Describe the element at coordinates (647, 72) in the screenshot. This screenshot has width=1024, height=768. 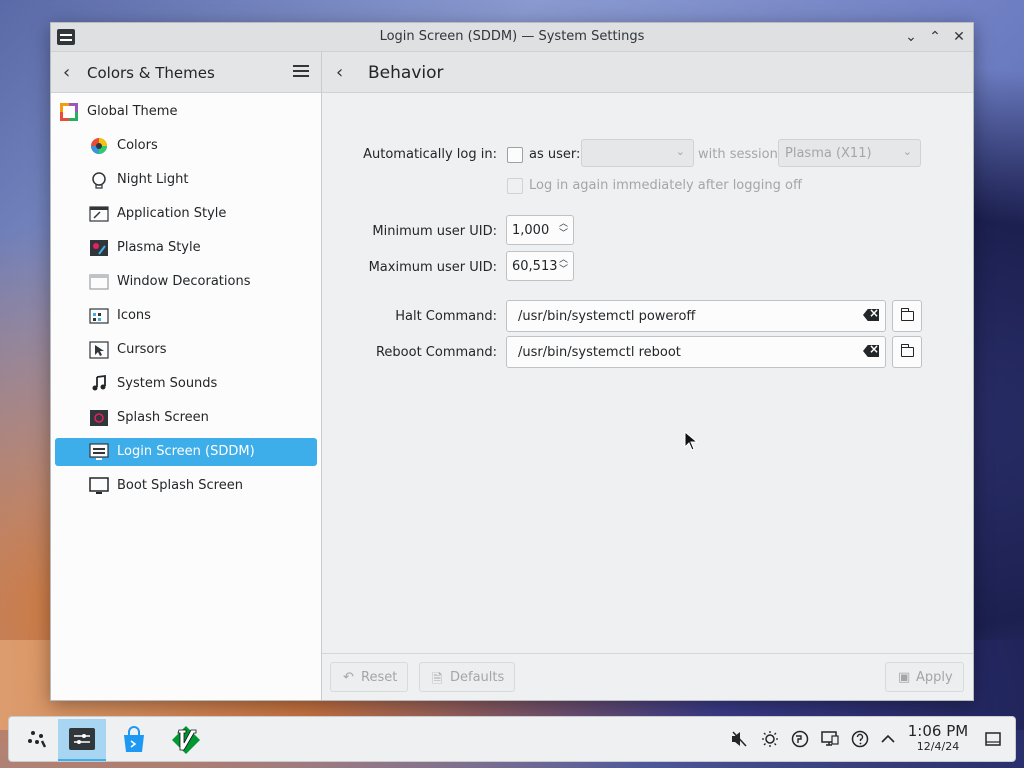
I see `content-header: ‹ Behavior` at that location.